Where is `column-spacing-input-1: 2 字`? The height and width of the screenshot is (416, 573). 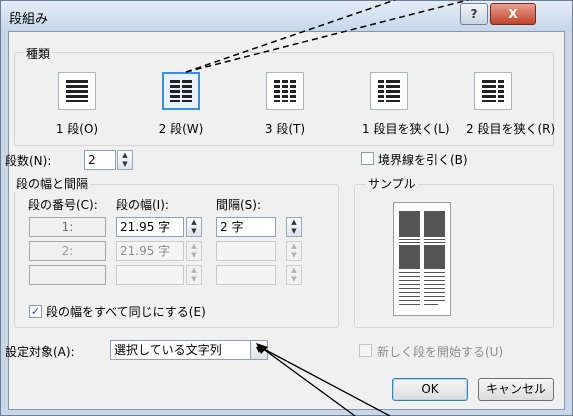
column-spacing-input-1: 2 字 is located at coordinates (246, 227).